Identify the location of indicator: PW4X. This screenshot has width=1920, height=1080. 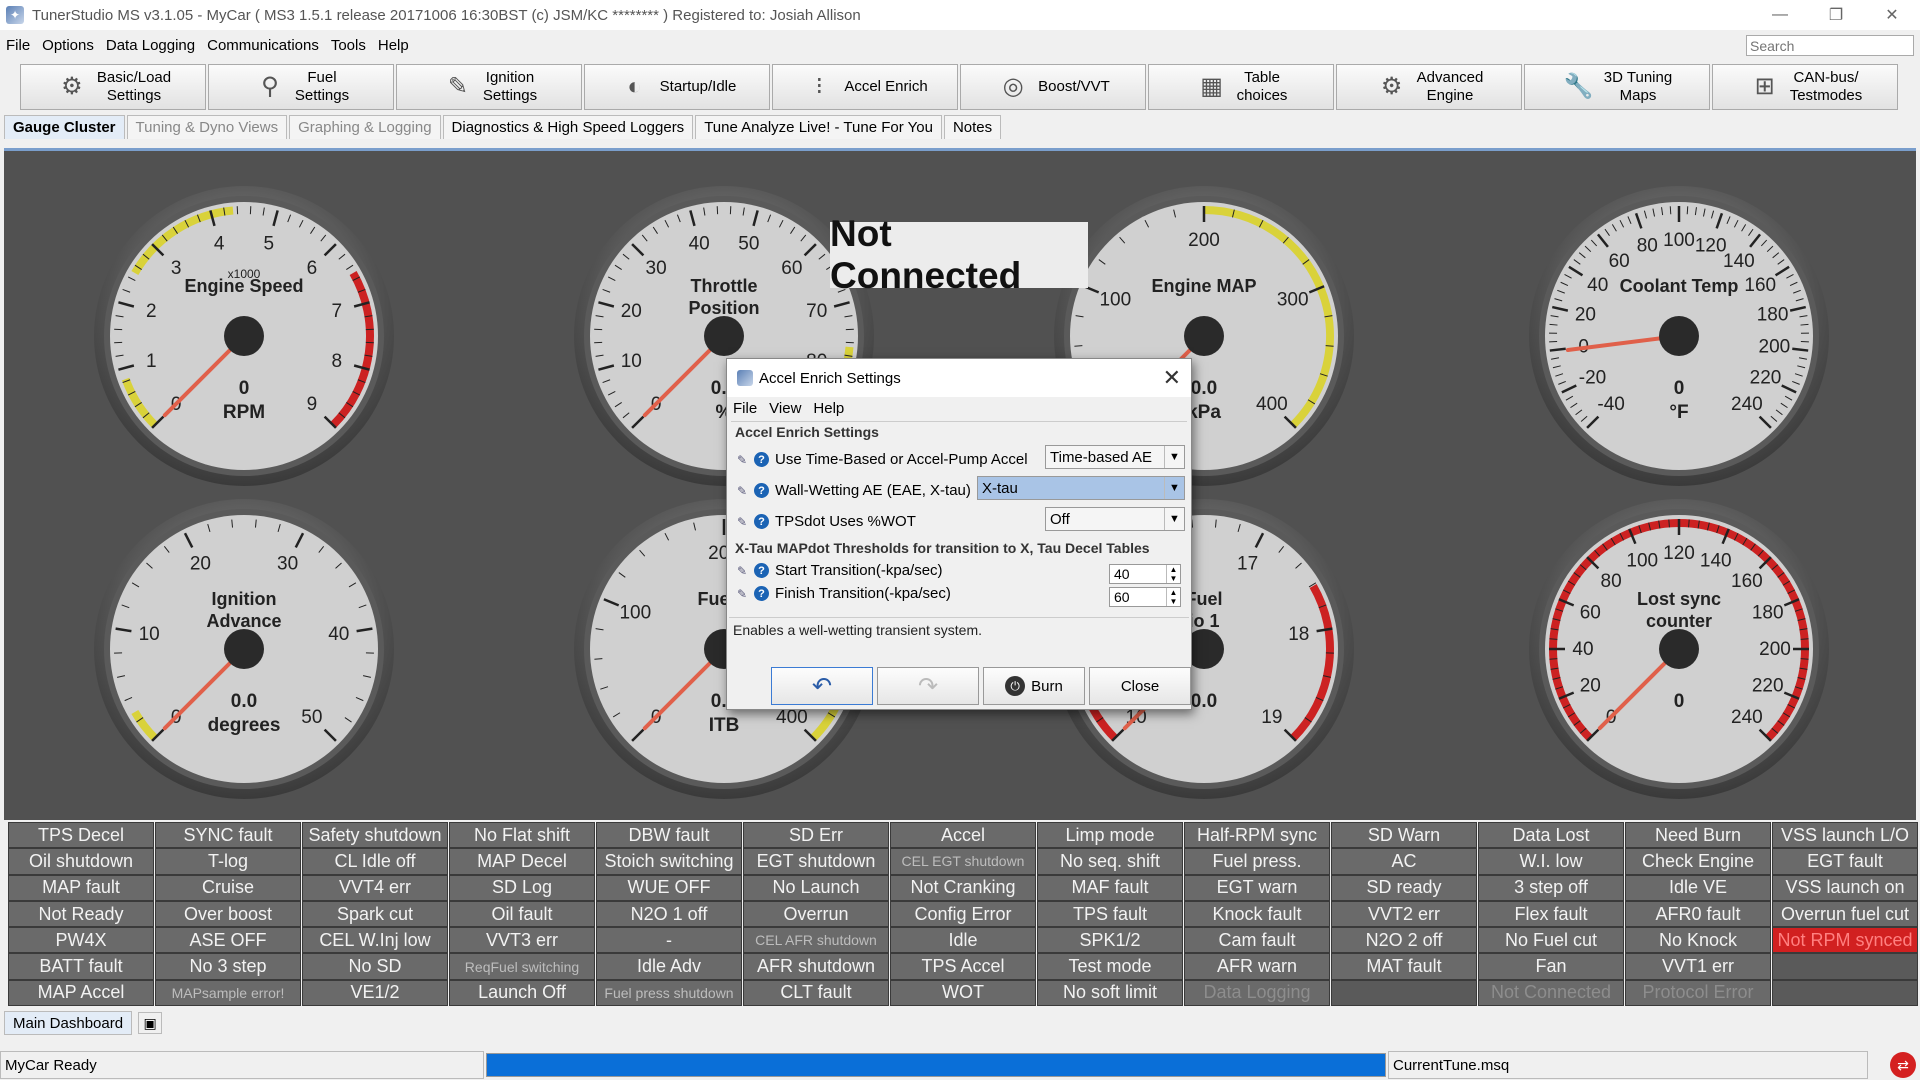
(81, 940).